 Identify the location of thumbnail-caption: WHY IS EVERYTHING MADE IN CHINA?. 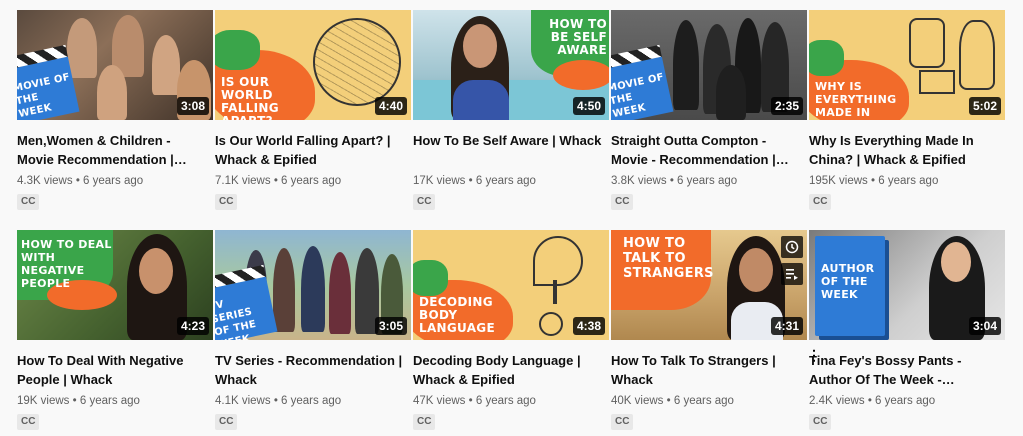
(856, 100).